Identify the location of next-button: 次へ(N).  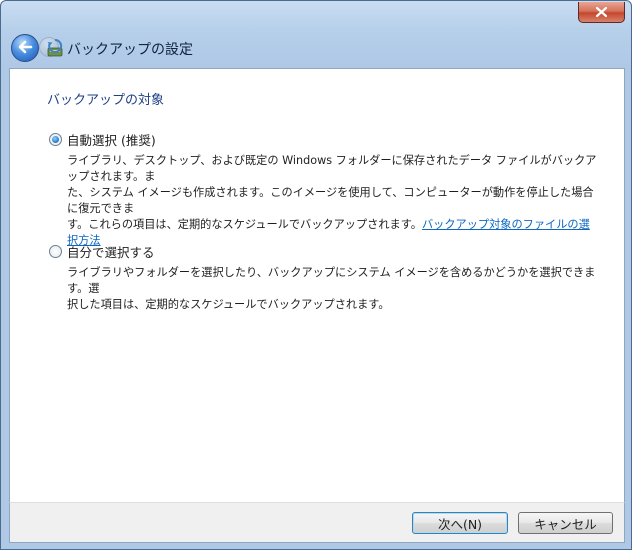
(460, 523).